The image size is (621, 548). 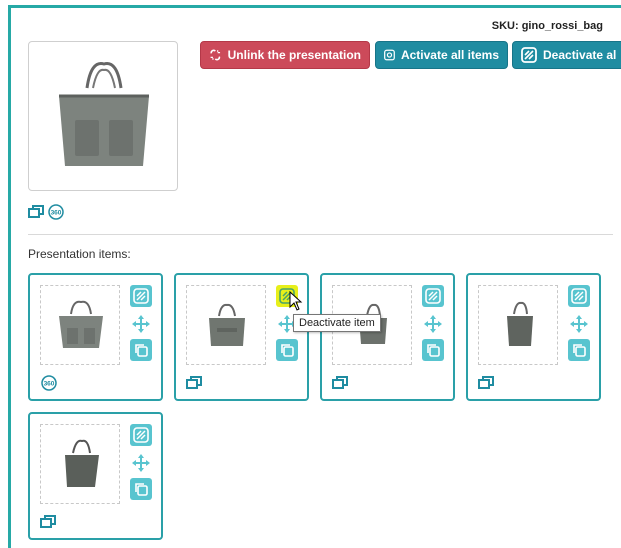 What do you see at coordinates (449, 55) in the screenshot?
I see `activate-label: Activate all items` at bounding box center [449, 55].